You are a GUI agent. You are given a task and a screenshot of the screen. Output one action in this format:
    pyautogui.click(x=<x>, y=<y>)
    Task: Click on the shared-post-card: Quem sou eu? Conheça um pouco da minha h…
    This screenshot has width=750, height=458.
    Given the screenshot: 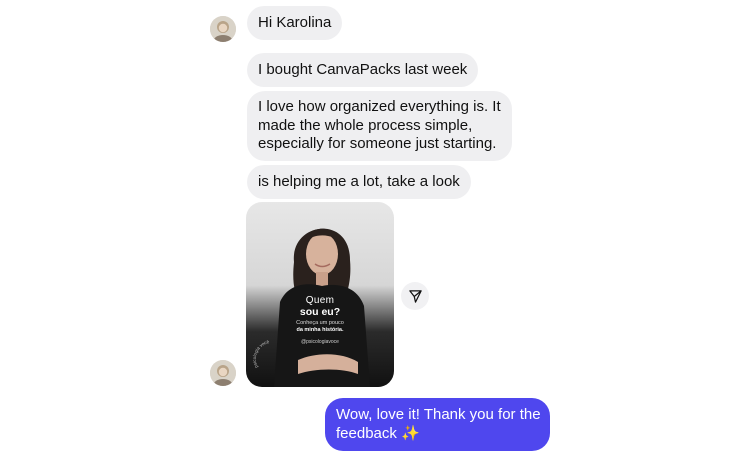 What is the action you would take?
    pyautogui.click(x=320, y=294)
    